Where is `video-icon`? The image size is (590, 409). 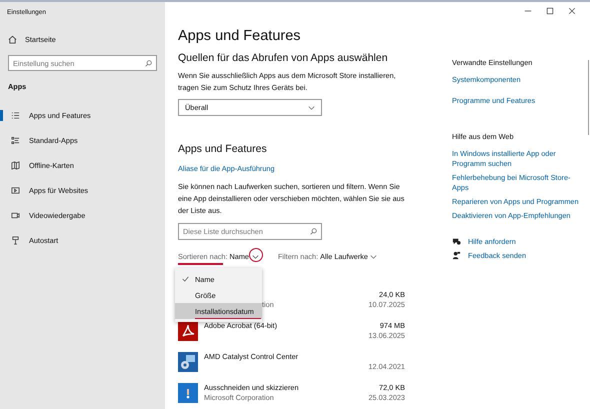
video-icon is located at coordinates (15, 215).